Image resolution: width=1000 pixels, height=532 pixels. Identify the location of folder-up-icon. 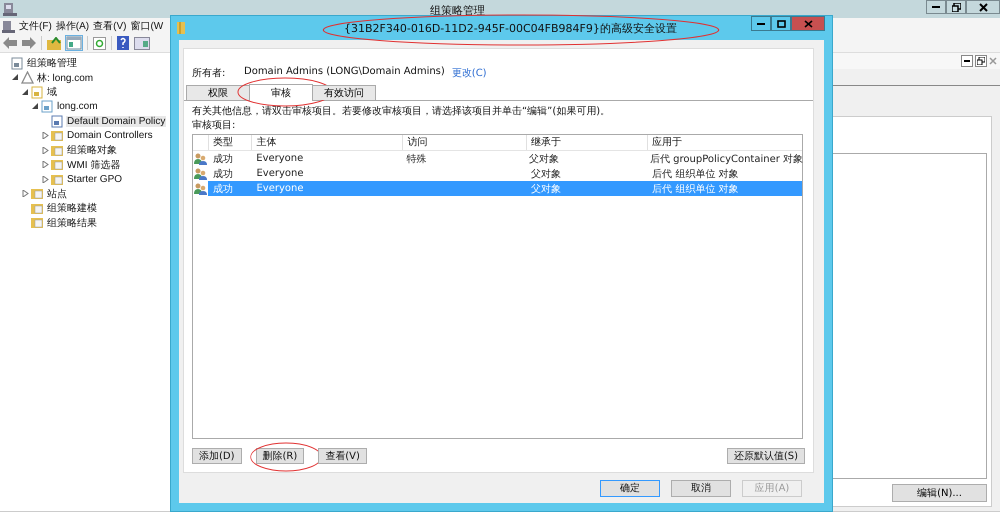
(54, 43).